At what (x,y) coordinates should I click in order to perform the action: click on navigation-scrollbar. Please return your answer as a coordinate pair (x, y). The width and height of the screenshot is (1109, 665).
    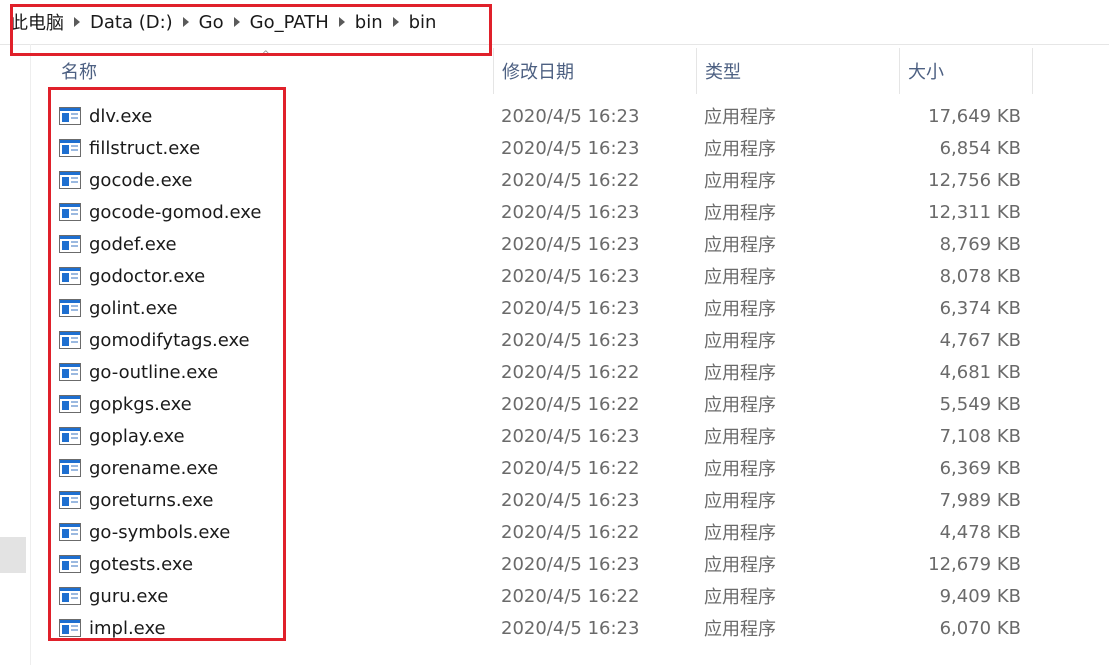
    Looking at the image, I should click on (13, 555).